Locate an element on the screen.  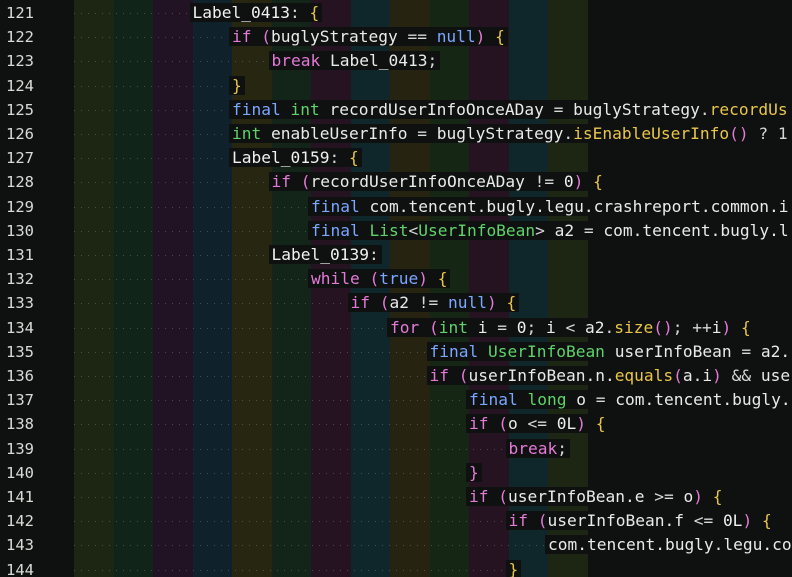
code-line: 132 while (true) { is located at coordinates (396, 279).